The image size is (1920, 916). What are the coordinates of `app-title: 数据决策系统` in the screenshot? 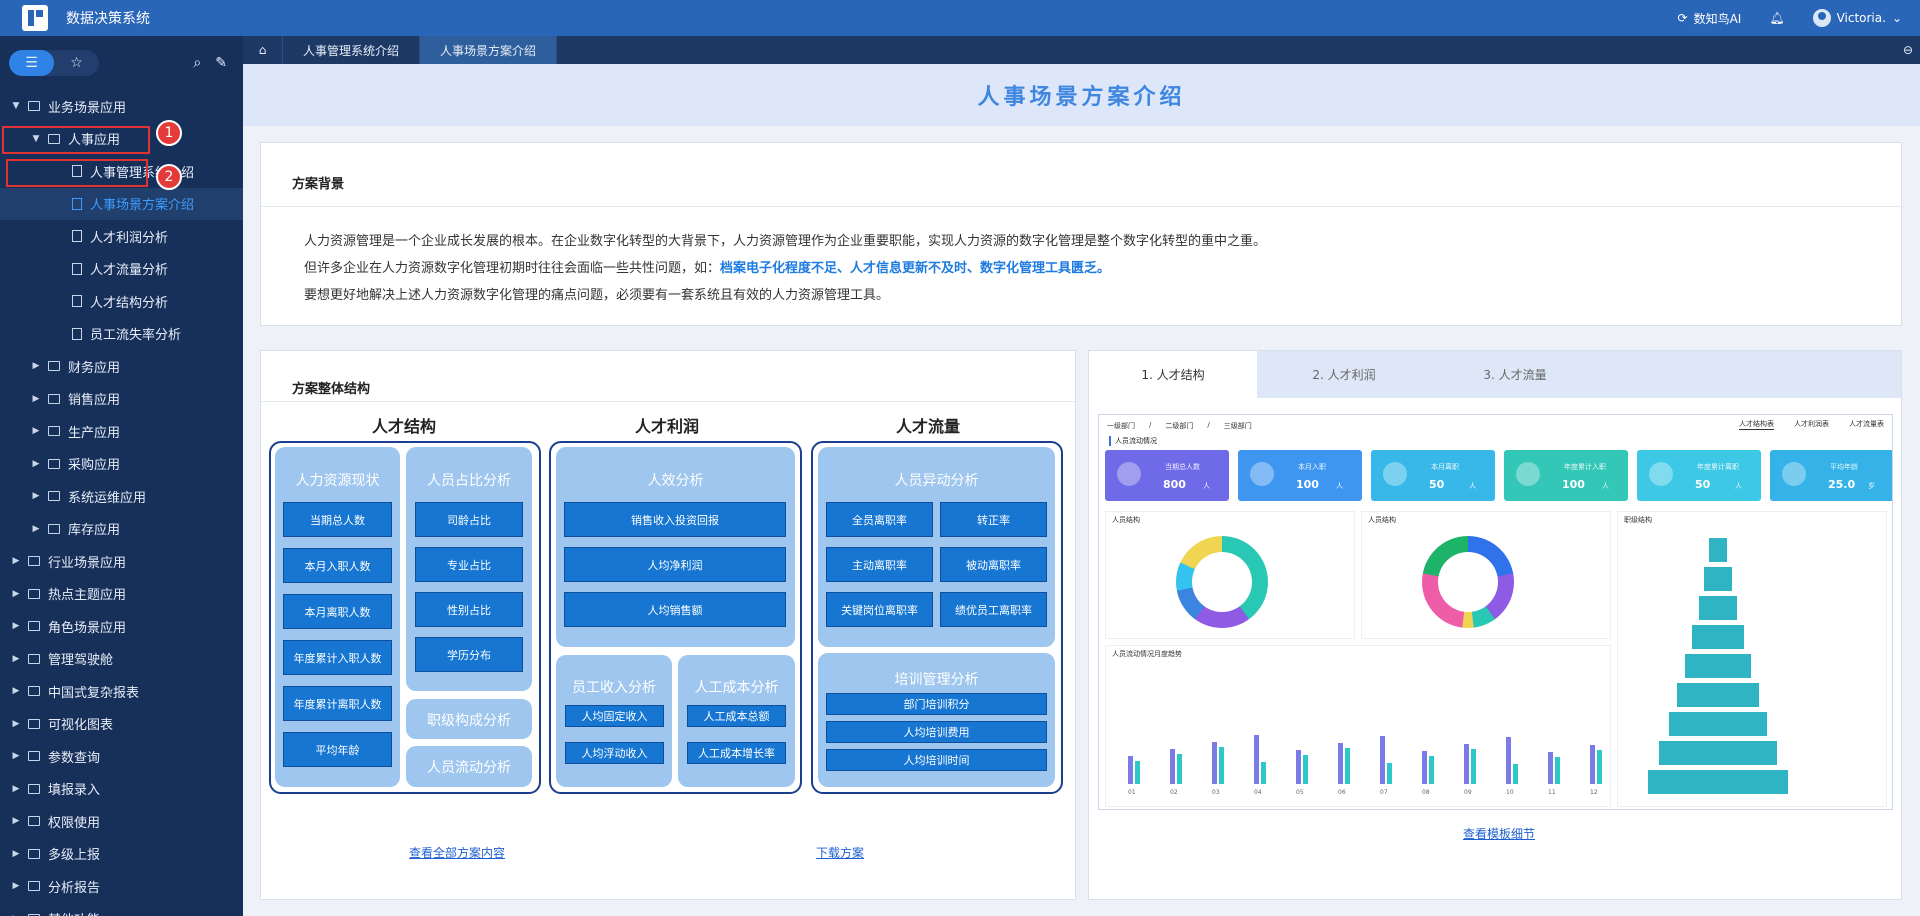 It's located at (108, 19).